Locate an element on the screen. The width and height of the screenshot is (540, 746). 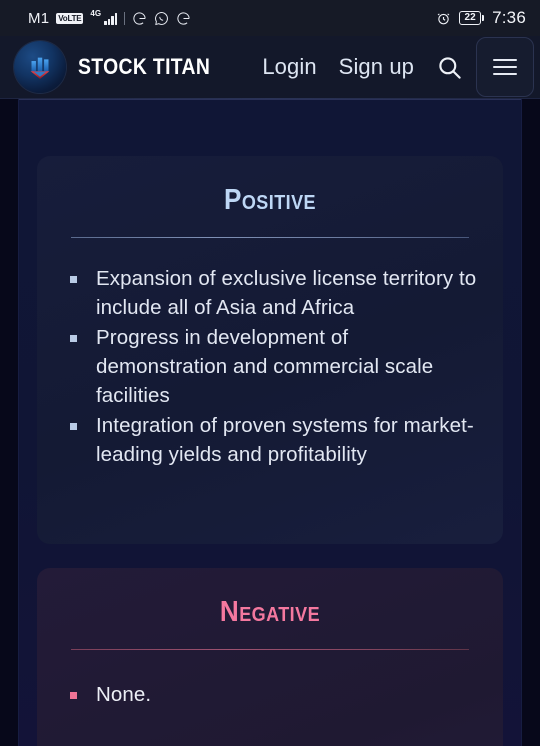
positive-card-title: Positive is located at coordinates (270, 200).